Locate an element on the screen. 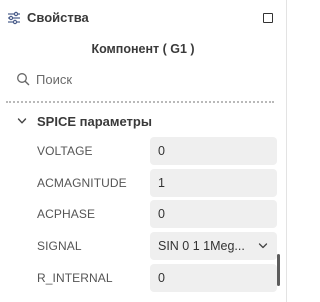  maximize-icon is located at coordinates (268, 18).